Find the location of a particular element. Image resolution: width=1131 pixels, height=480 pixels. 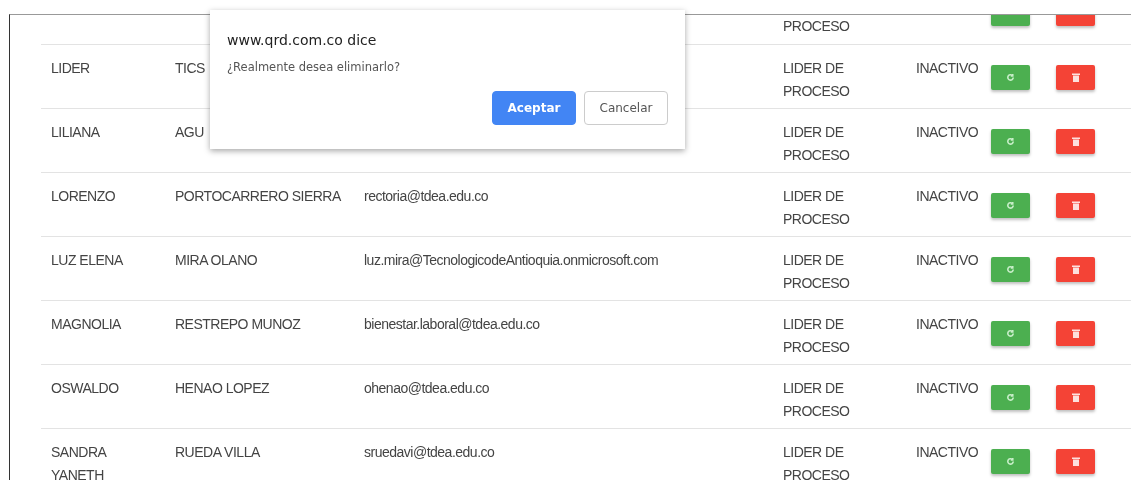

table-cell: LIDER is located at coordinates (70, 68).